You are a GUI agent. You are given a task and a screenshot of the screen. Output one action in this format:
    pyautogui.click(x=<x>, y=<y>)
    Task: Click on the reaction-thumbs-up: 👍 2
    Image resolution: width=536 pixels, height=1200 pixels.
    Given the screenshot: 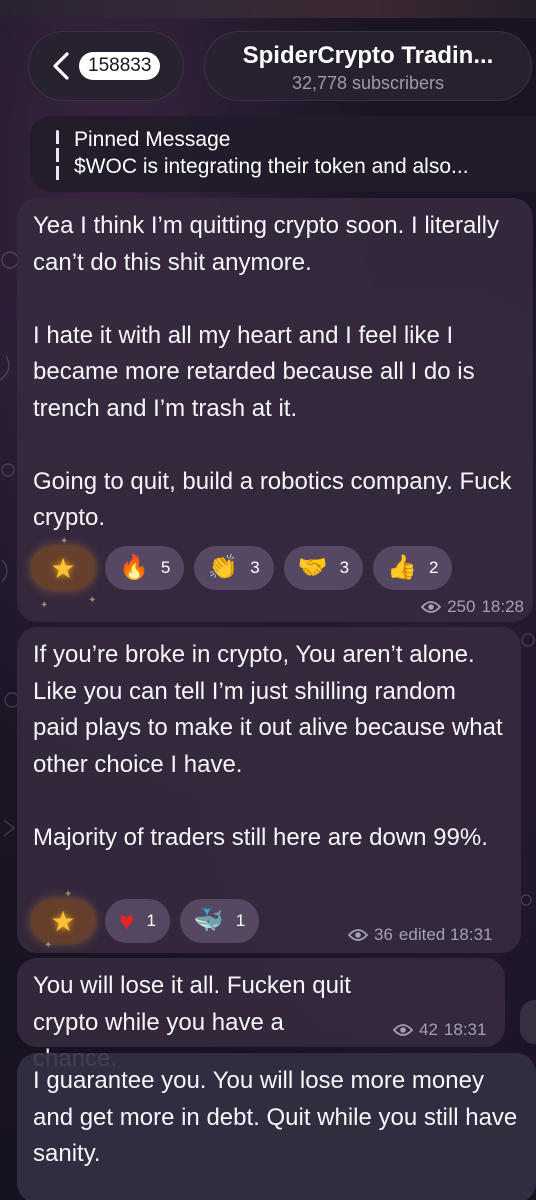 What is the action you would take?
    pyautogui.click(x=413, y=568)
    